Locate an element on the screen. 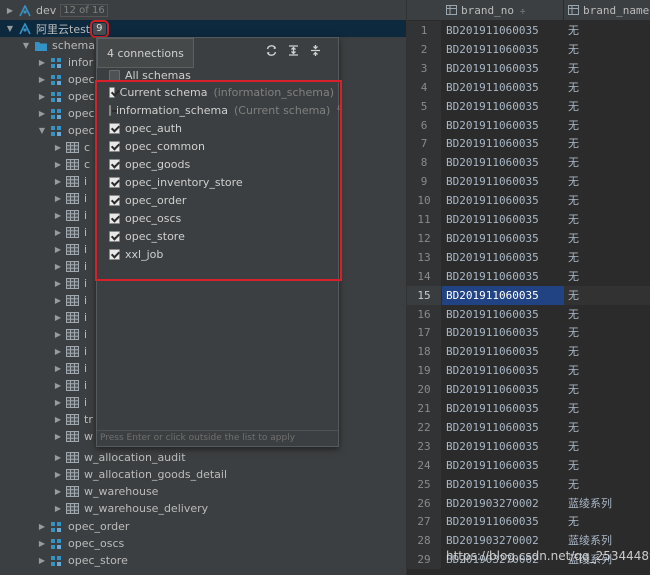  expand-all-icon is located at coordinates (293, 50).